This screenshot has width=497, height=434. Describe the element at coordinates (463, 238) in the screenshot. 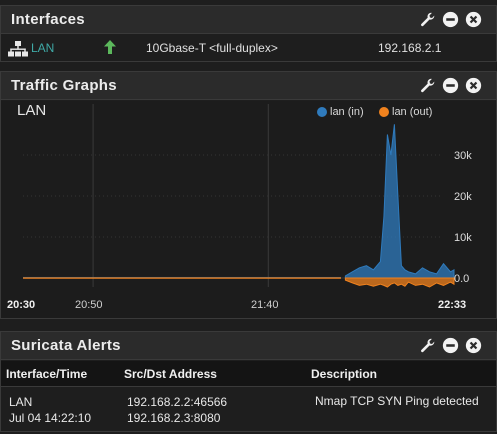

I see `y-tick-label: 10k` at that location.